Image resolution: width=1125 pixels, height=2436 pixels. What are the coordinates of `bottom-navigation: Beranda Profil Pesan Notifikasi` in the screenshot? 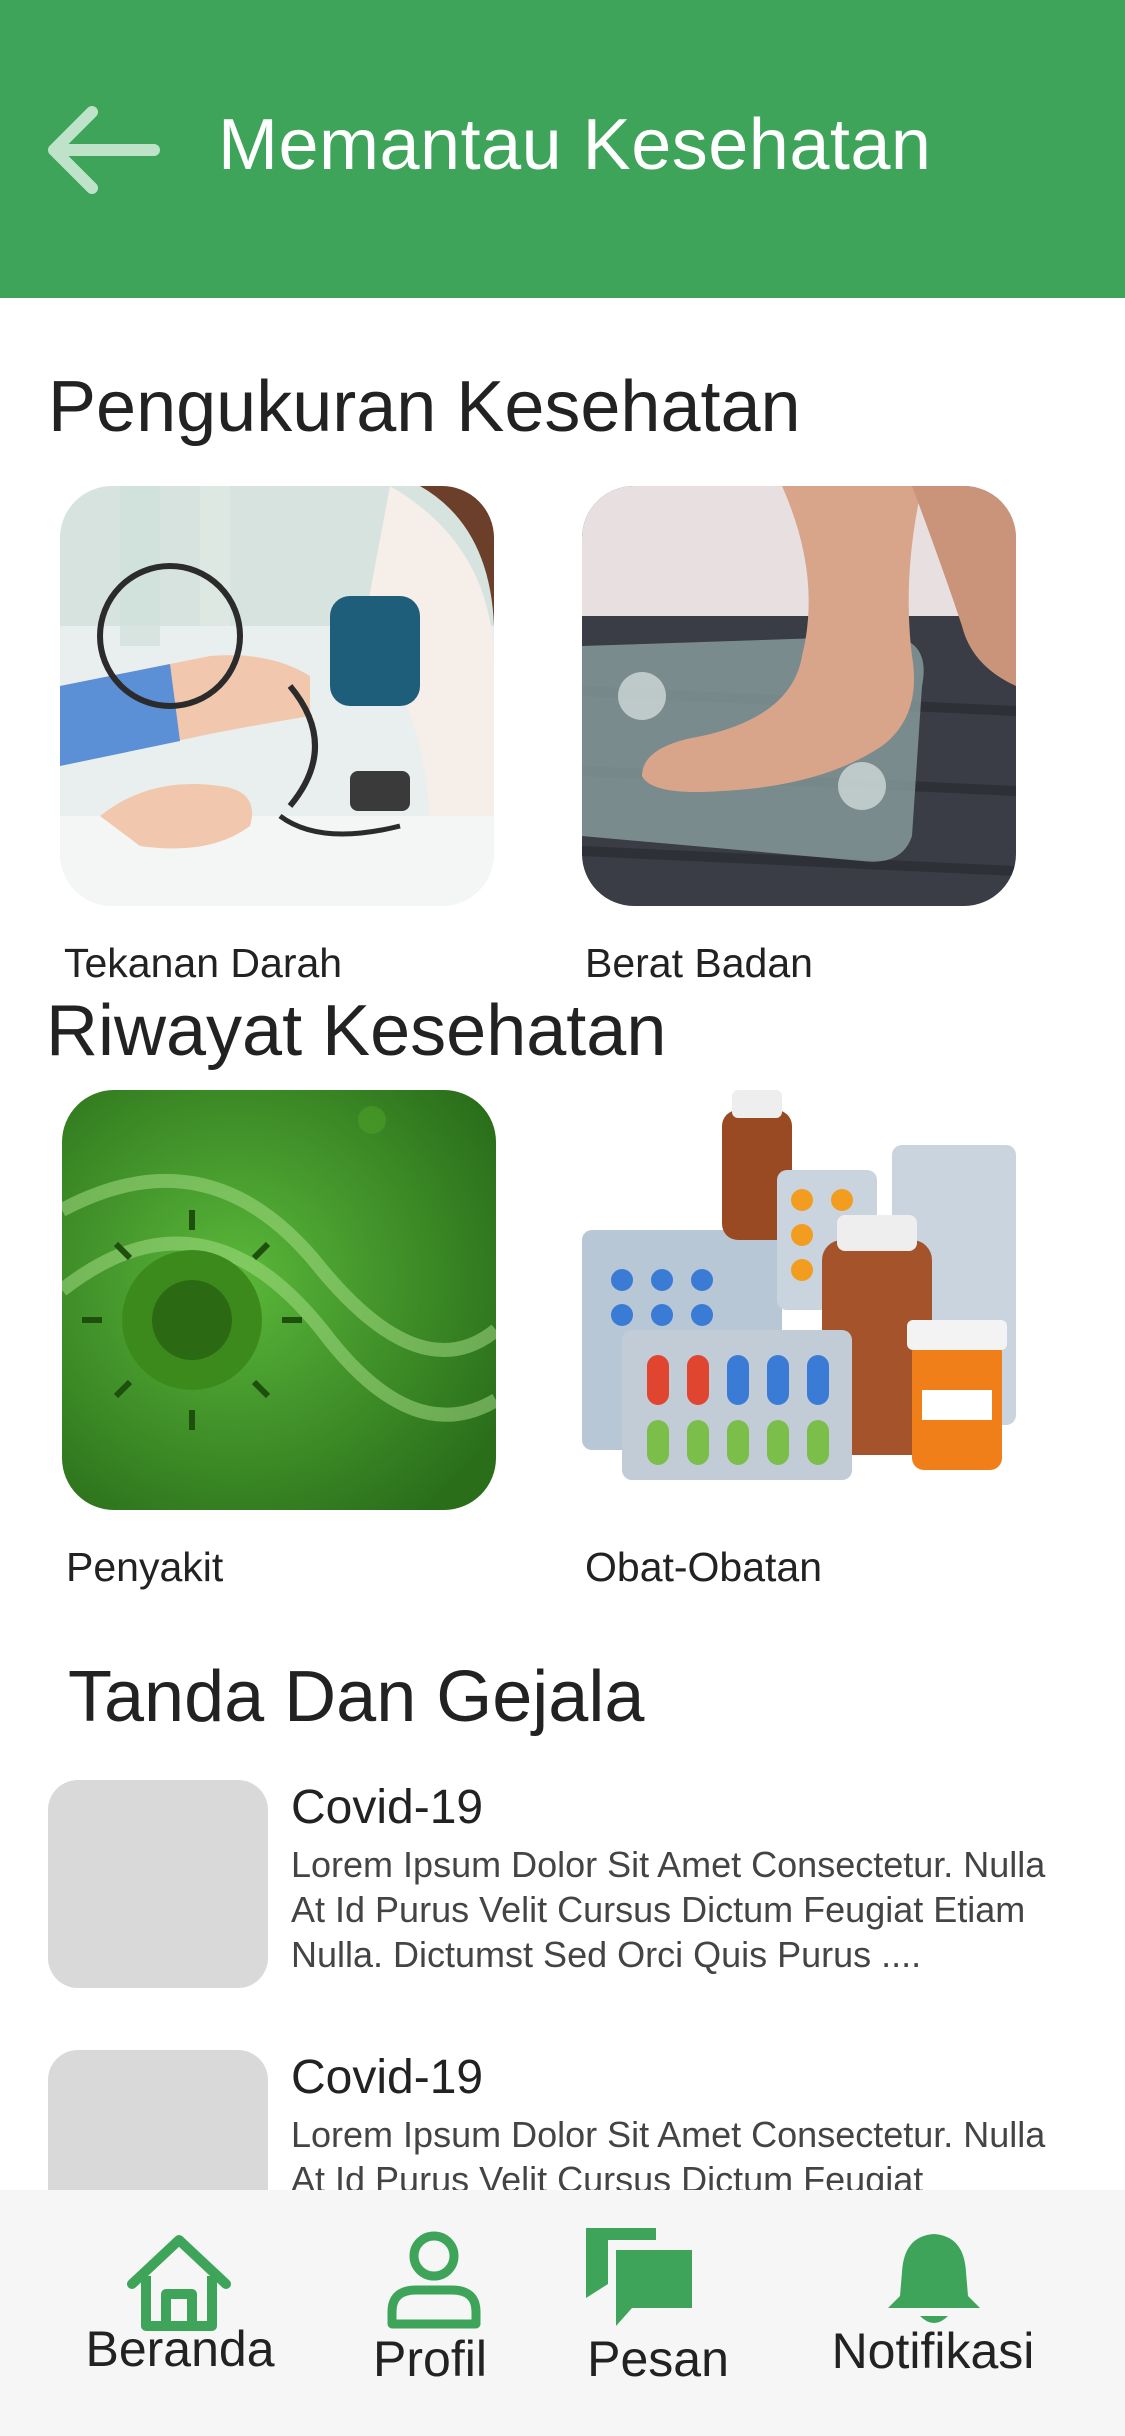 It's located at (562, 2313).